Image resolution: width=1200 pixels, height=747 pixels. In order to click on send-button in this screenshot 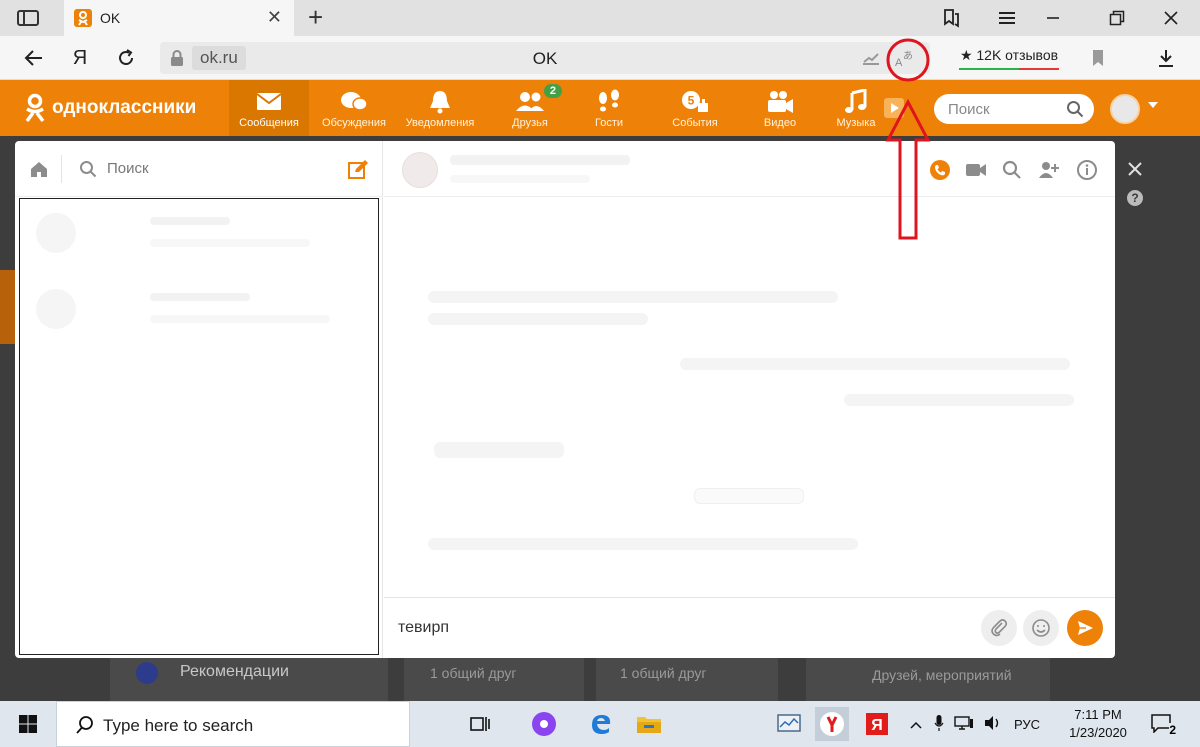, I will do `click(1085, 628)`.